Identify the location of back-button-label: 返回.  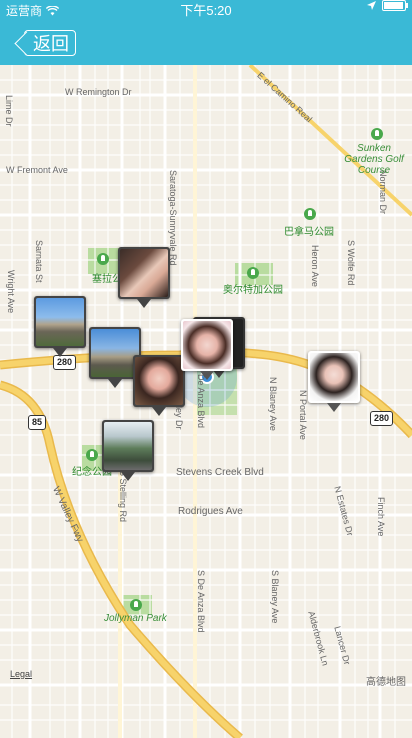
(51, 44).